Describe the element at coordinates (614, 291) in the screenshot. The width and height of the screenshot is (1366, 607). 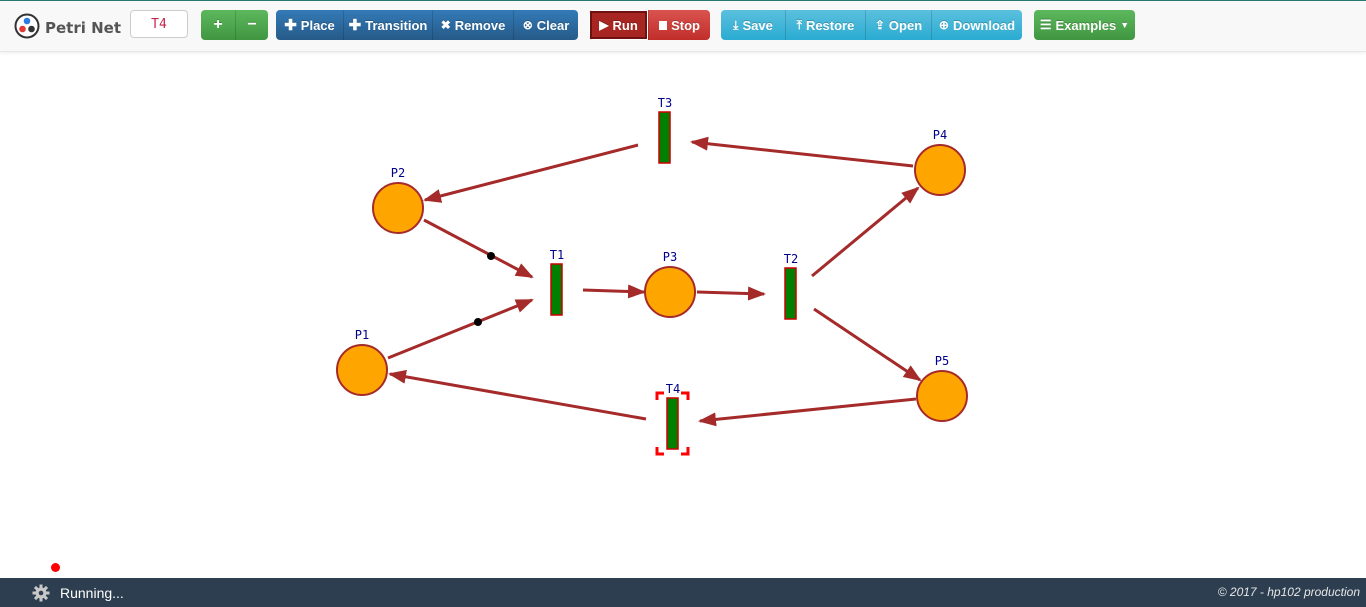
I see `arc-t1-p3` at that location.